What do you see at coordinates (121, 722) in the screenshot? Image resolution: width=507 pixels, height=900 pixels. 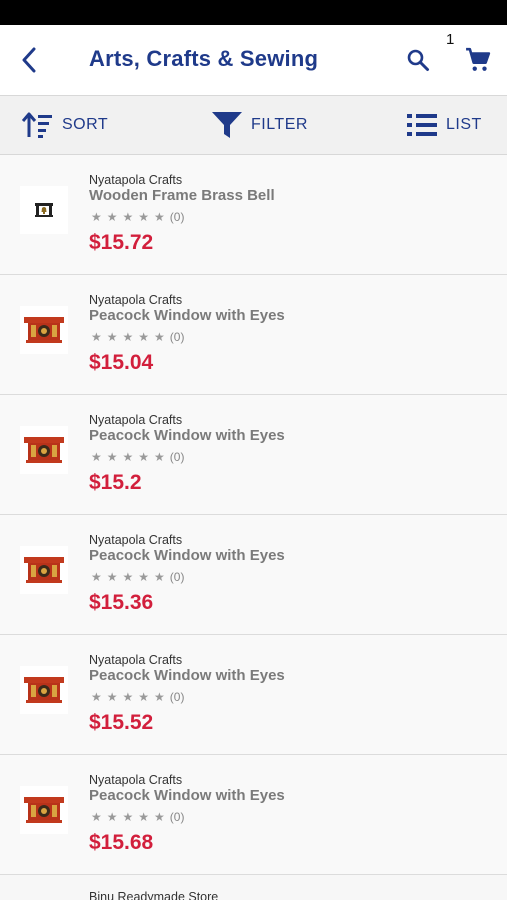 I see `product-price: $15.52` at bounding box center [121, 722].